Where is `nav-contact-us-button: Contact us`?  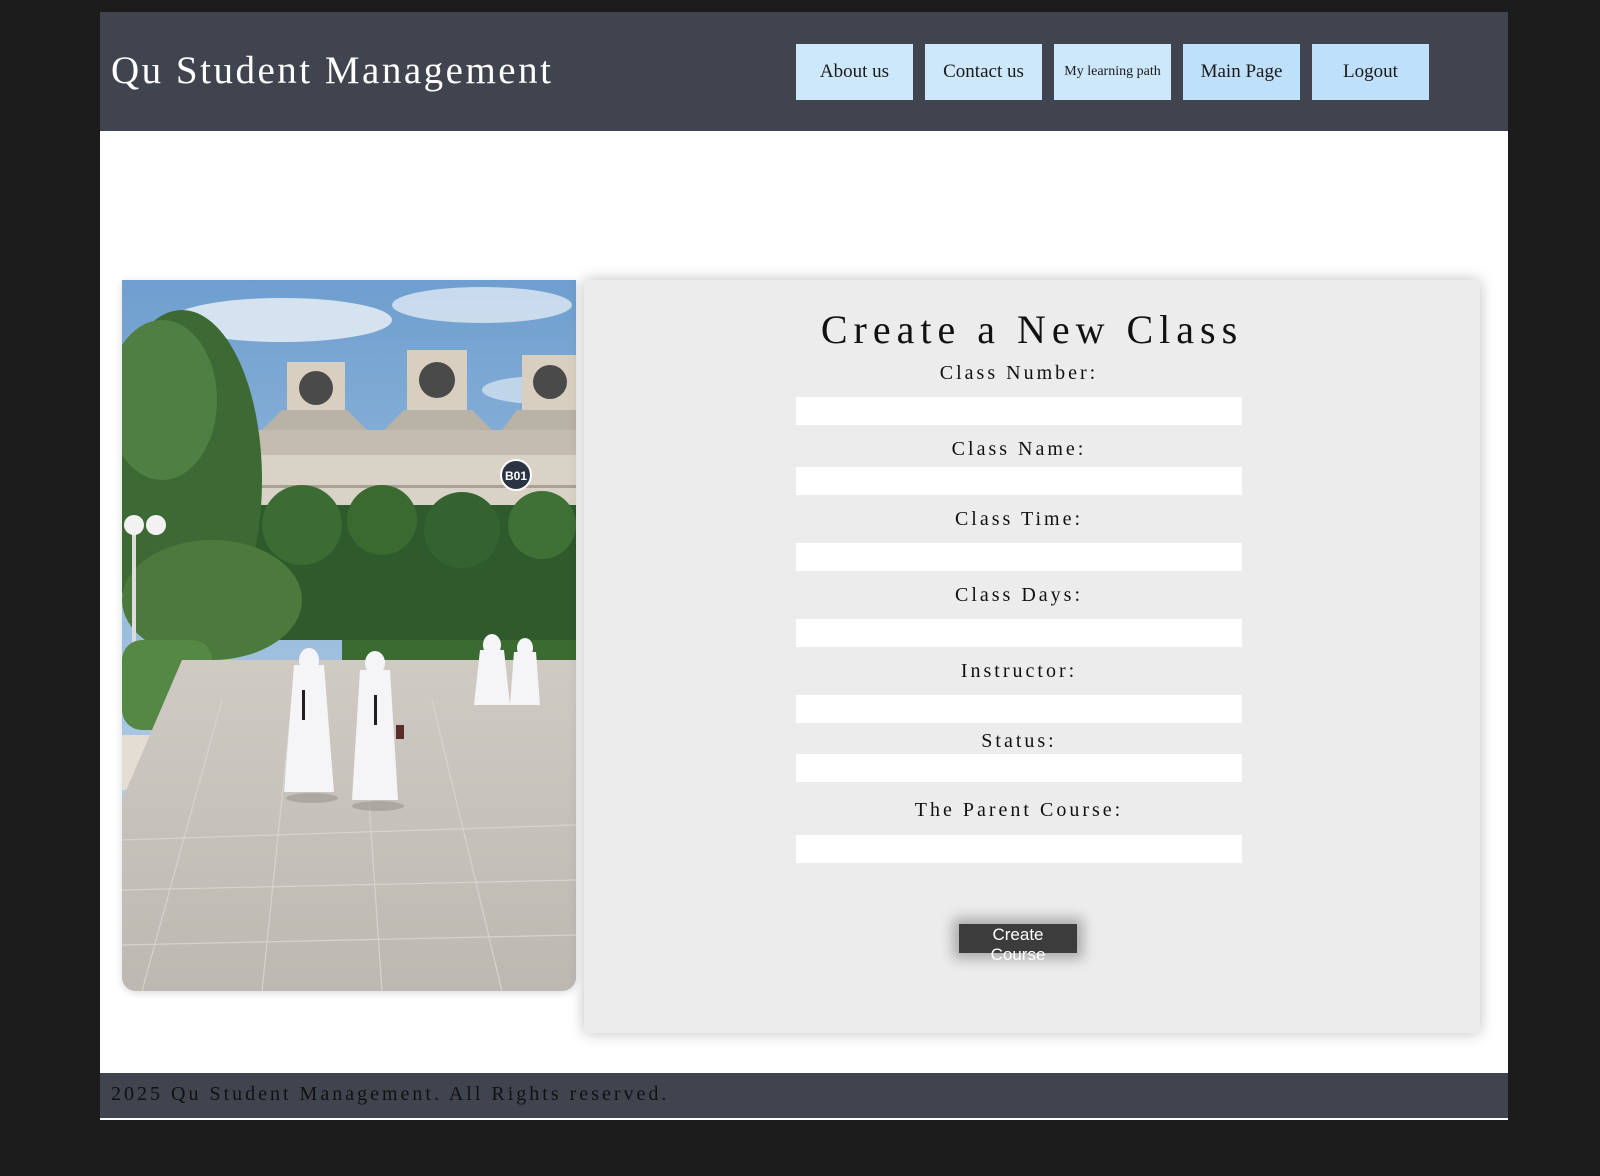
nav-contact-us-button: Contact us is located at coordinates (983, 72).